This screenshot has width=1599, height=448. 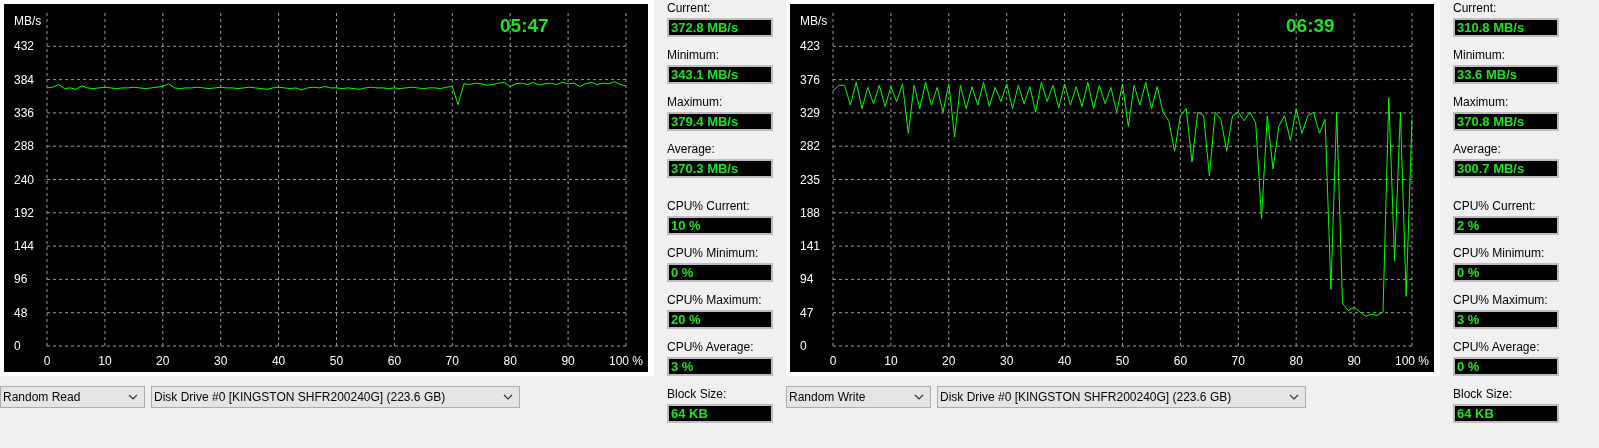 I want to click on y-tick-label: 376, so click(x=810, y=79).